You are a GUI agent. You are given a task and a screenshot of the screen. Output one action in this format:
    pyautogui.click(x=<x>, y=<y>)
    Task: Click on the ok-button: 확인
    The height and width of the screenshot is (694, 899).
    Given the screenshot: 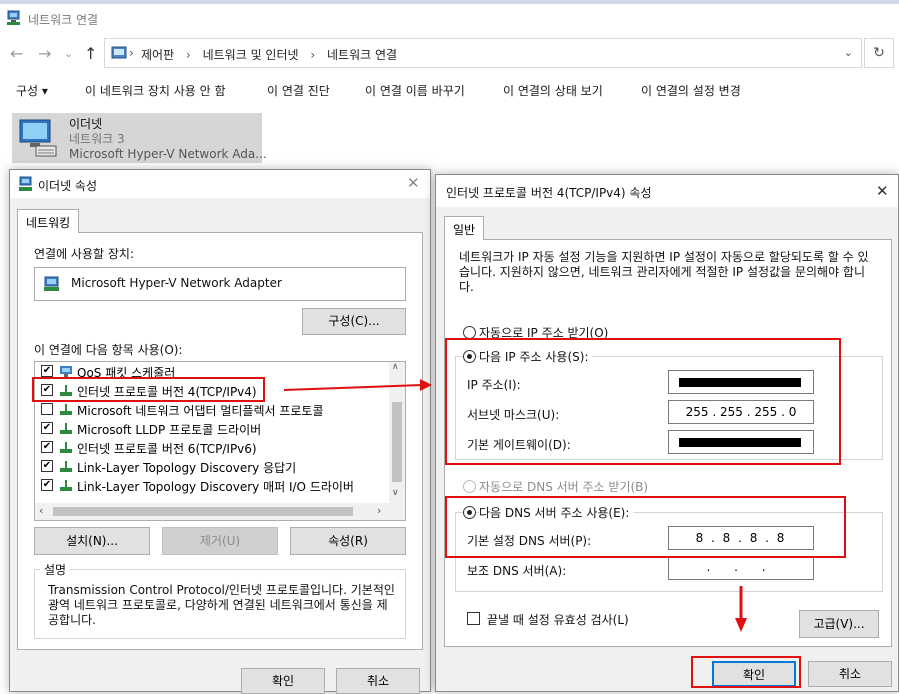 What is the action you would take?
    pyautogui.click(x=283, y=681)
    